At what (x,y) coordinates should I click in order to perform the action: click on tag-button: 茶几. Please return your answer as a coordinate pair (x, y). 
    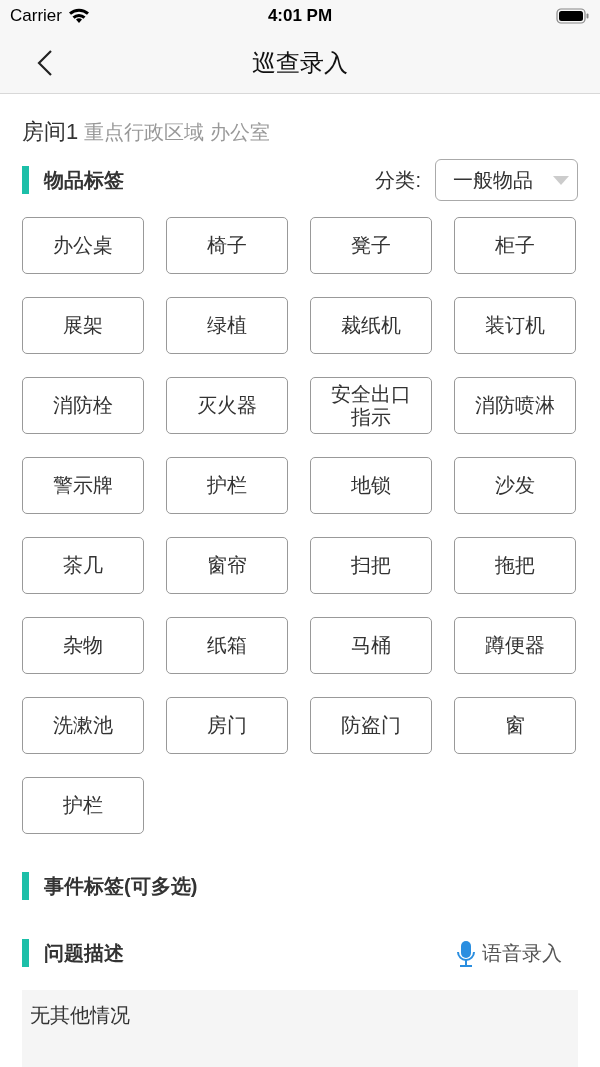
    Looking at the image, I should click on (83, 565).